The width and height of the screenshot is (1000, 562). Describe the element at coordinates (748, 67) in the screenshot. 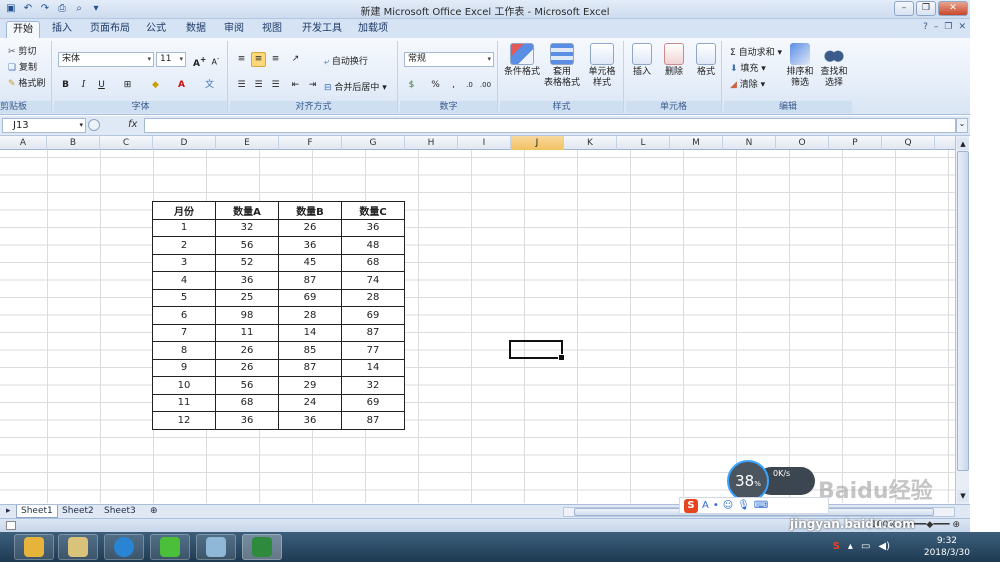

I see `fill-button: ⬇ 填充 ▾` at that location.